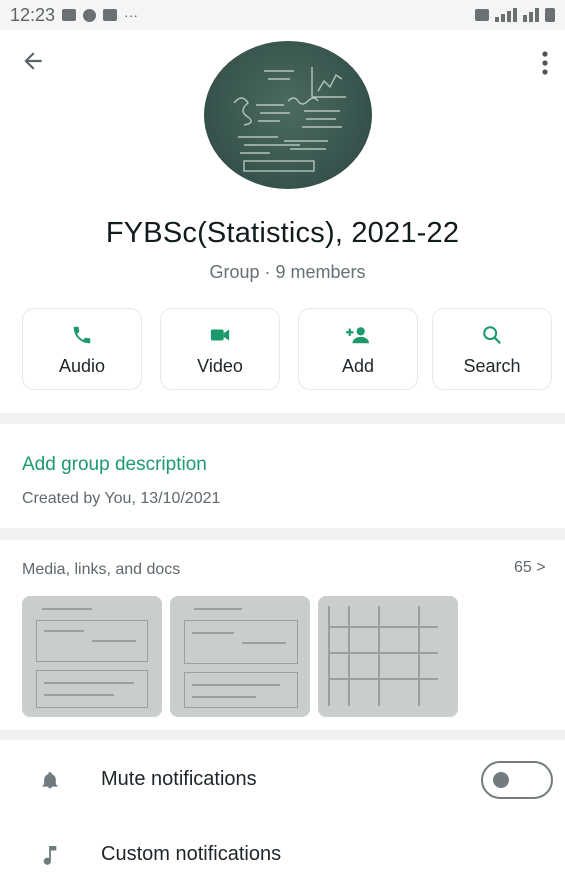 The width and height of the screenshot is (565, 888). I want to click on battery-icon, so click(550, 15).